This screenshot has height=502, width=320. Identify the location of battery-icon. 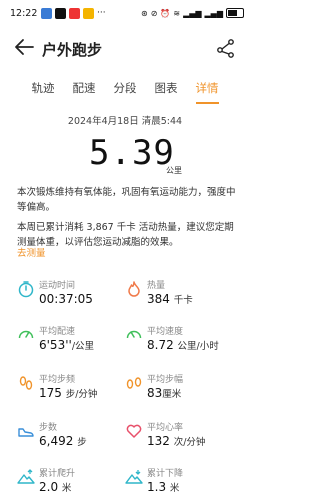
(235, 13).